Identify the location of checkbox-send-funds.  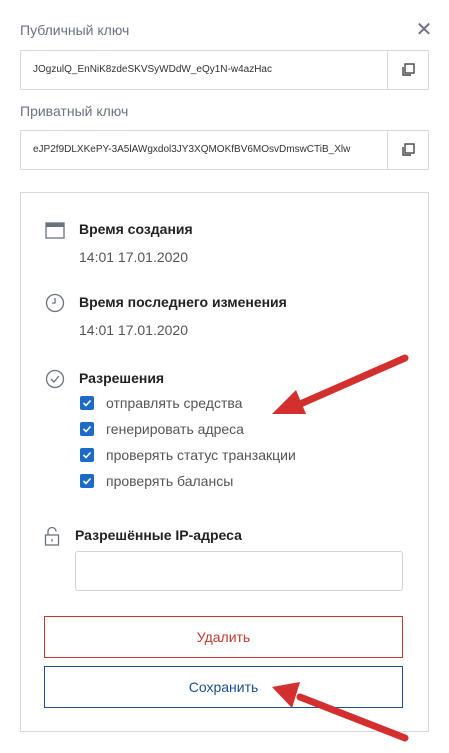
(87, 403).